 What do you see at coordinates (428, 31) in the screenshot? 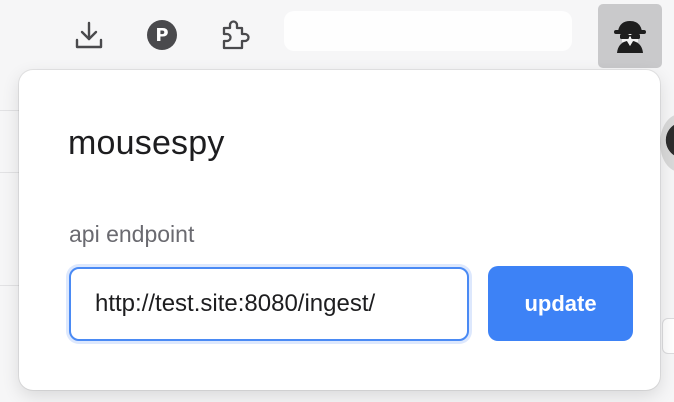
I see `toolbar-address-field` at bounding box center [428, 31].